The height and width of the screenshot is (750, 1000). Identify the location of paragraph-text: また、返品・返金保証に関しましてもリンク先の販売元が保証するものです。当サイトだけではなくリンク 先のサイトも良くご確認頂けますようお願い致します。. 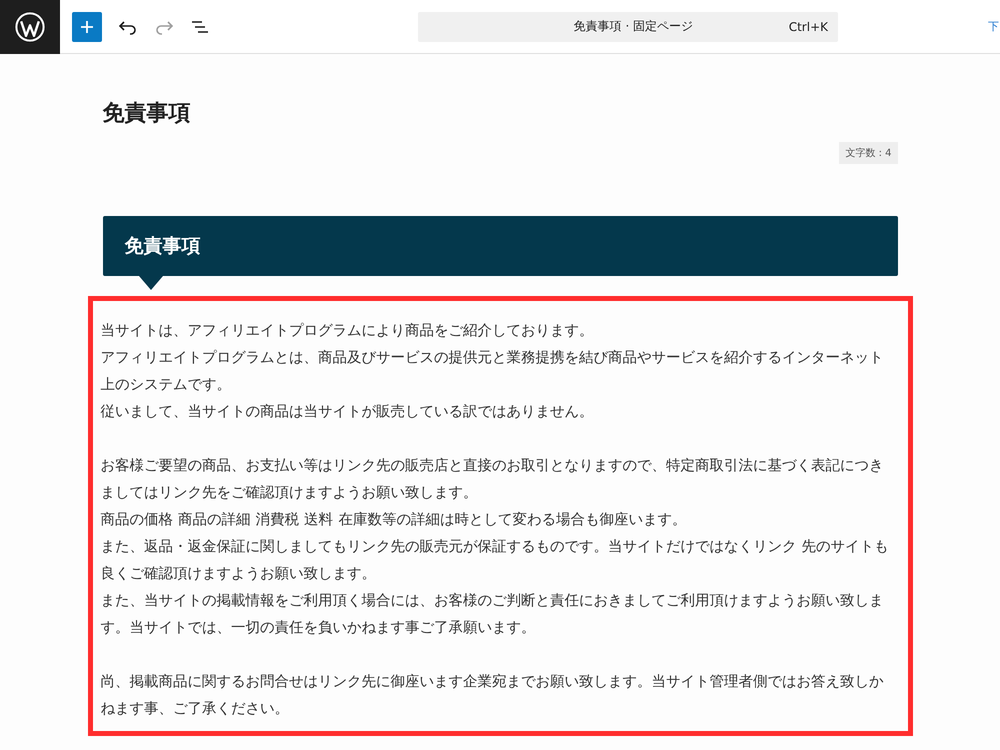
(495, 561).